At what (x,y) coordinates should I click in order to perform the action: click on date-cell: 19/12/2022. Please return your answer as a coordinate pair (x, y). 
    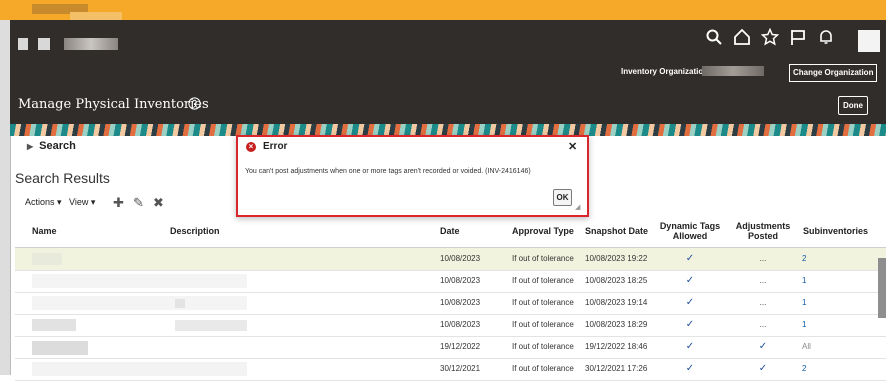
    Looking at the image, I should click on (460, 346).